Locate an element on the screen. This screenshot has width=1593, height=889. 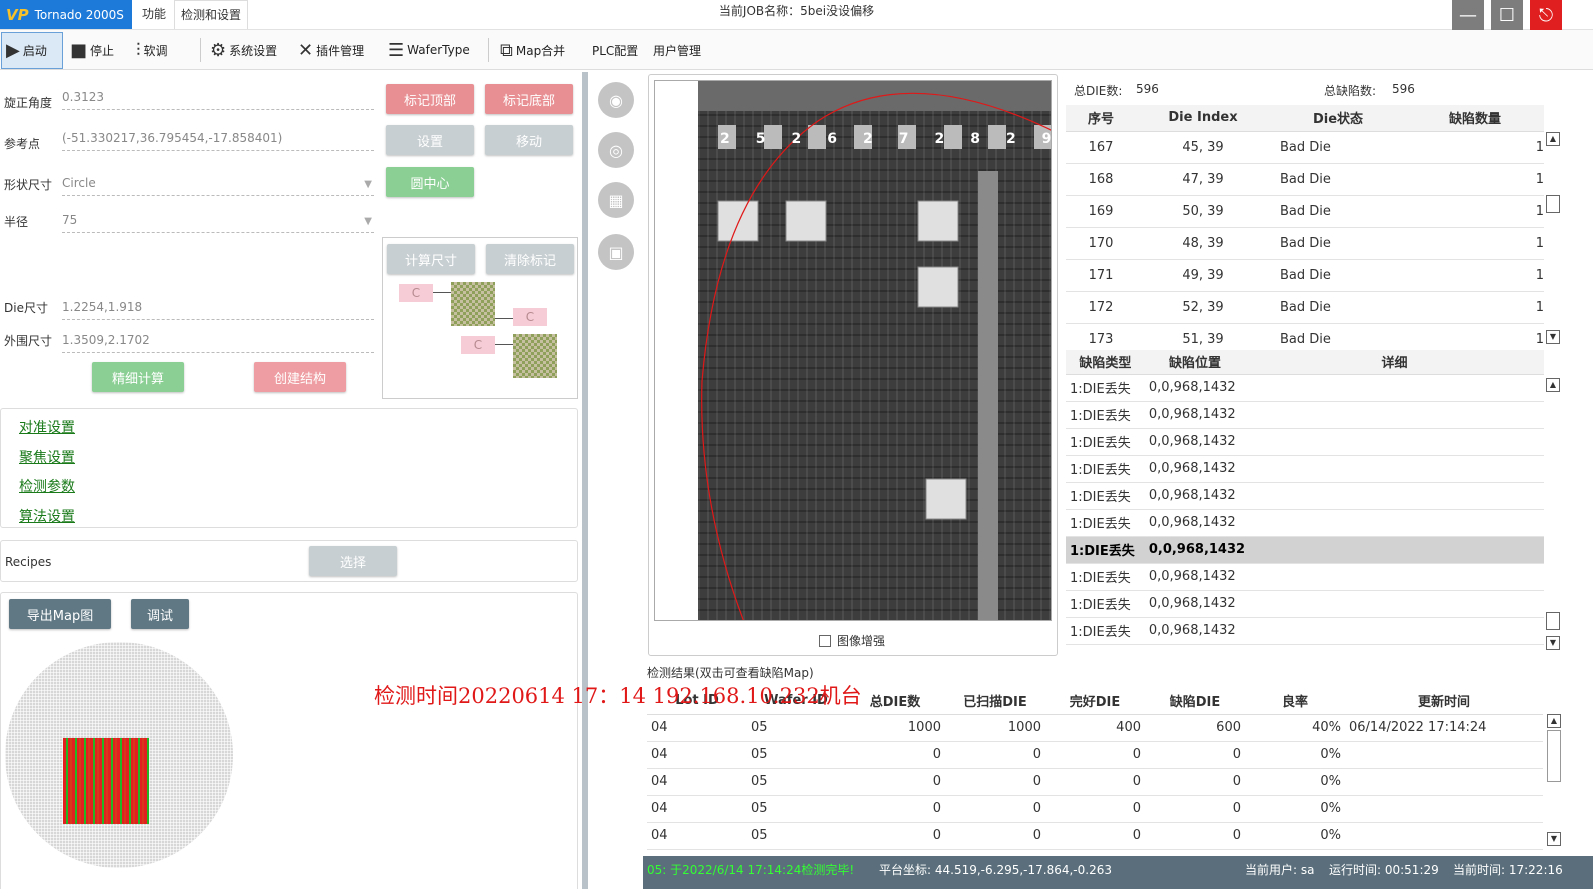
fine-calc-button: 精细计算 is located at coordinates (138, 377).